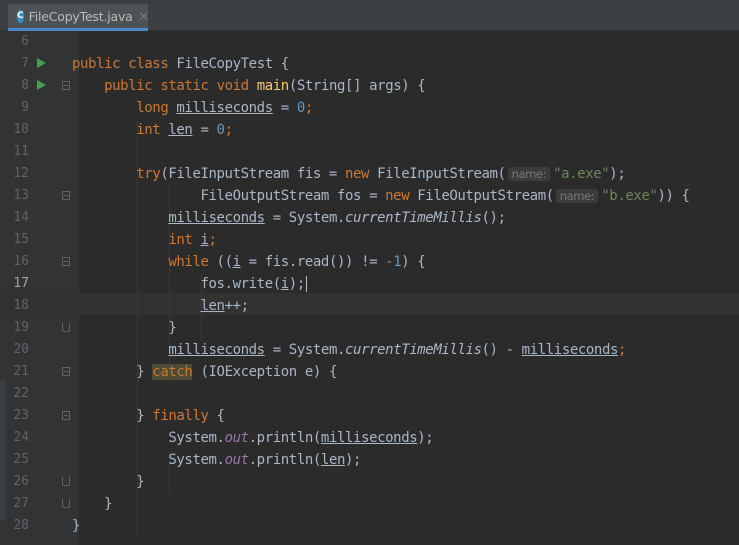 This screenshot has height=545, width=739. Describe the element at coordinates (21, 151) in the screenshot. I see `line-number: 11` at that location.